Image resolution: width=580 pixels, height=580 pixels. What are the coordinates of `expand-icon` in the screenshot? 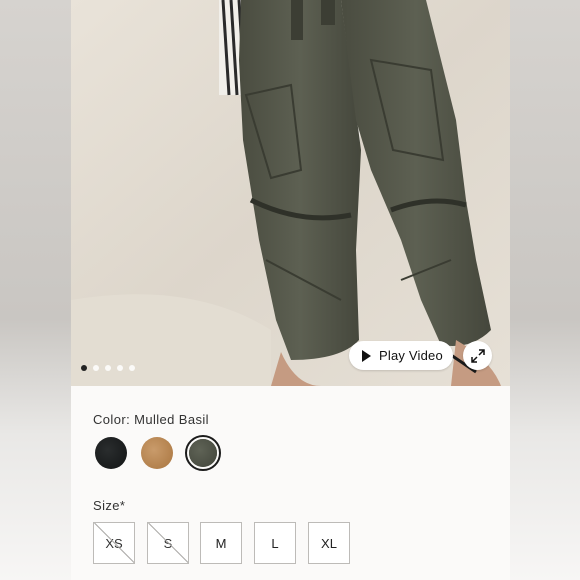 It's located at (477, 355).